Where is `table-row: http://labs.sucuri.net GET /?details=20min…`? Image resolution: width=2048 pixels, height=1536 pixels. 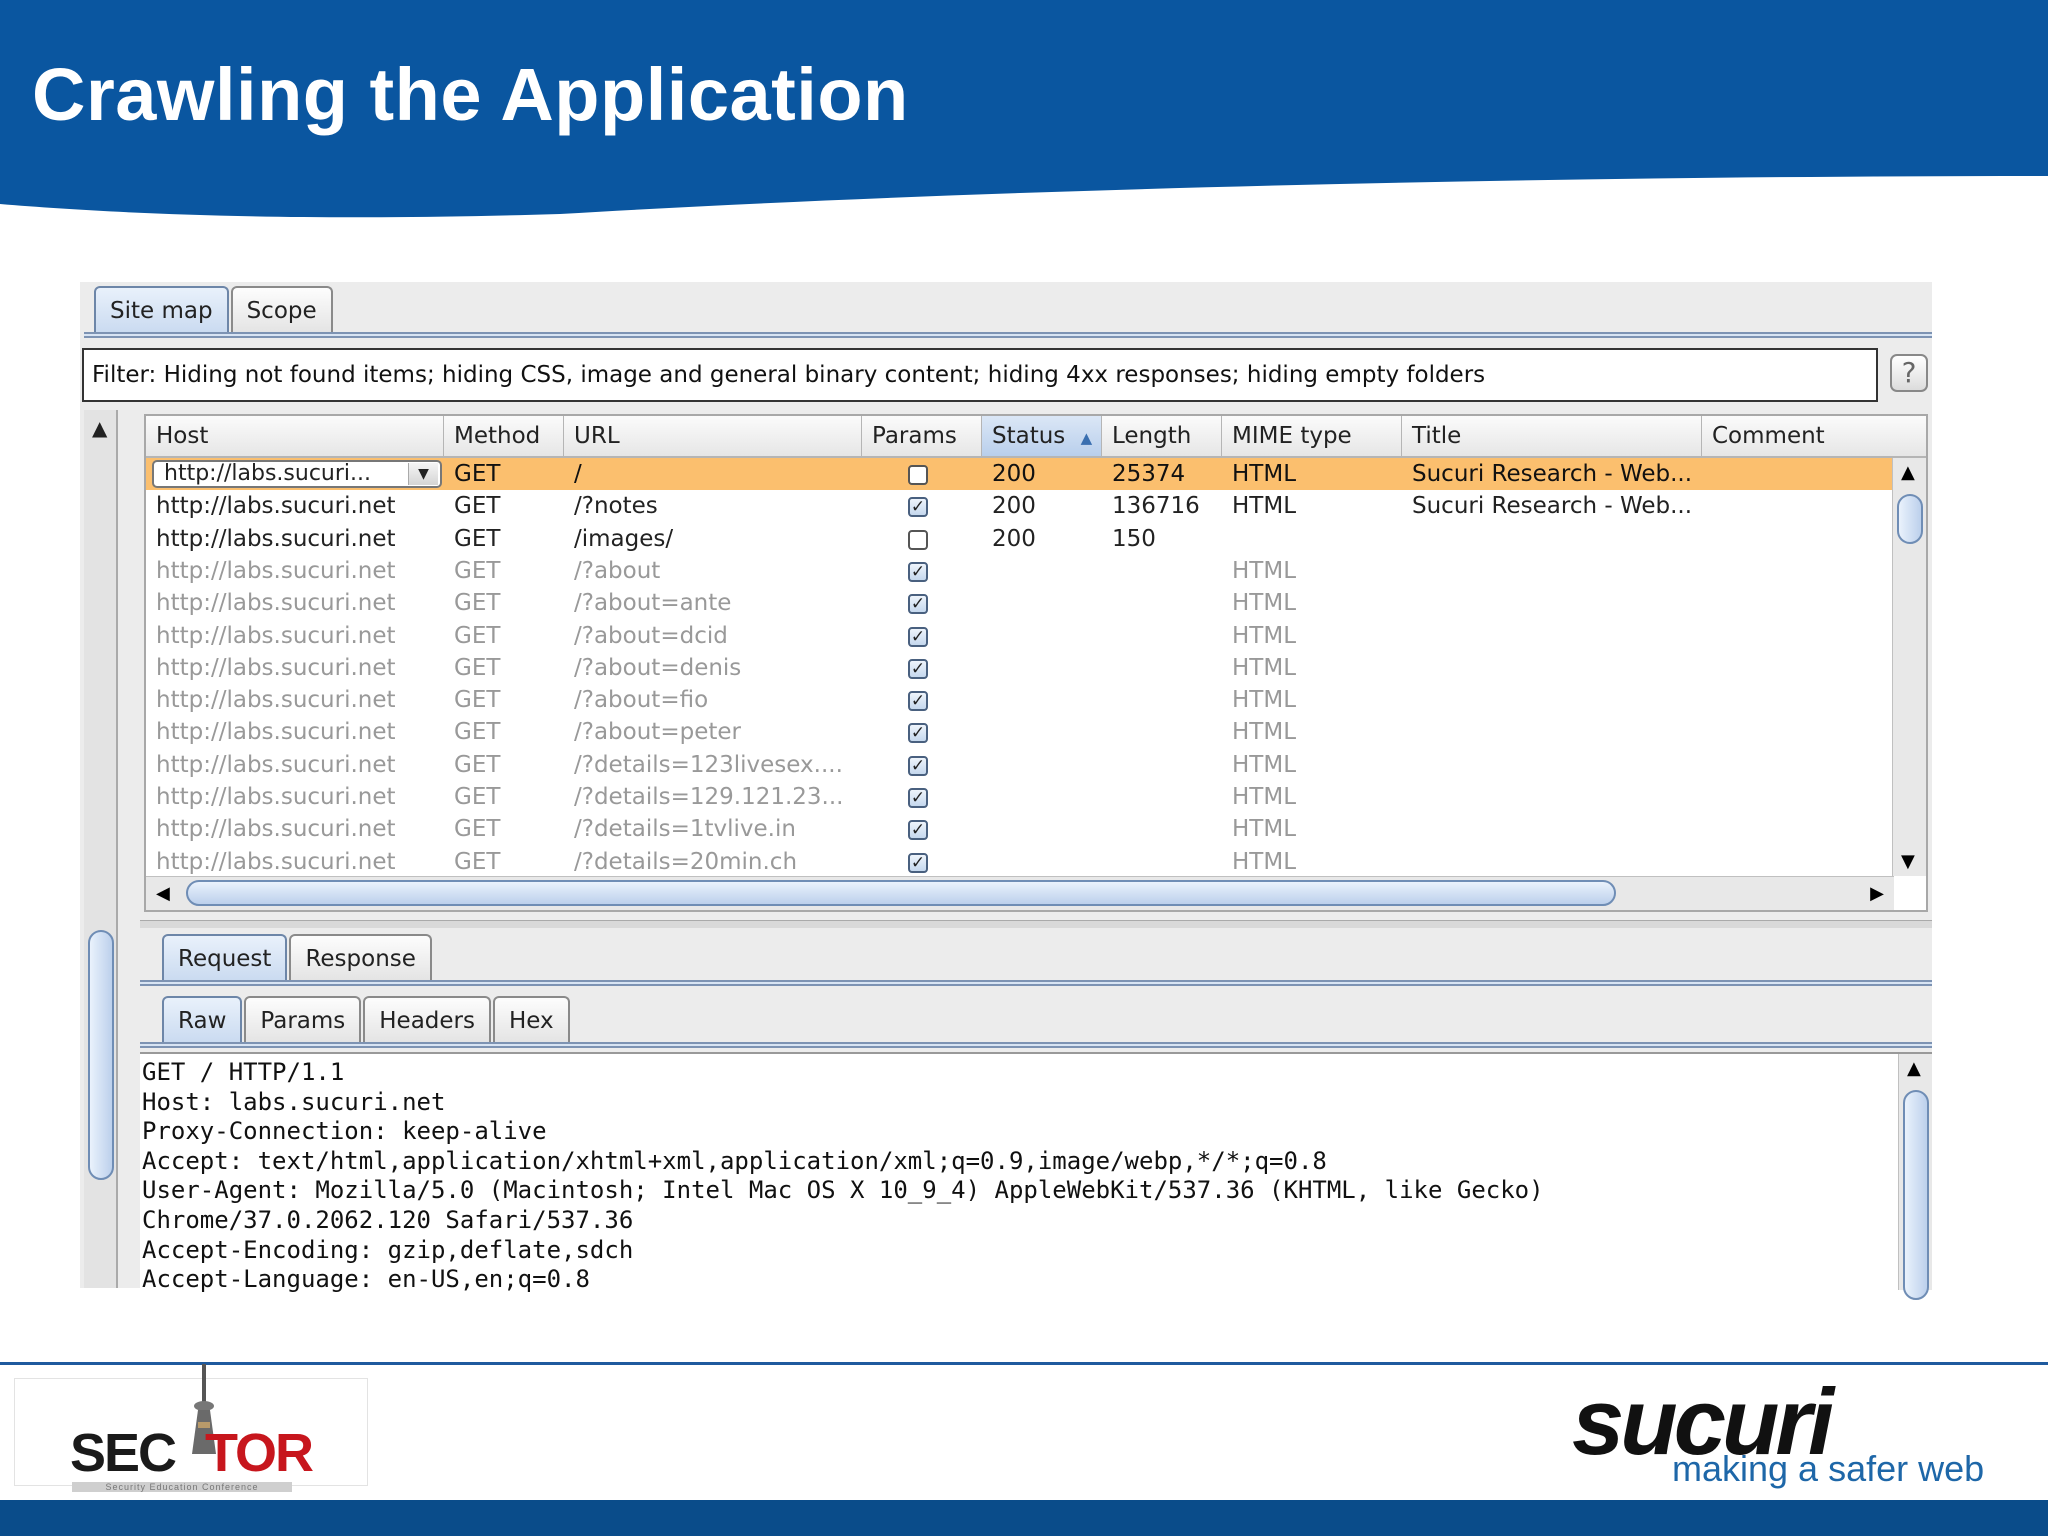 table-row: http://labs.sucuri.net GET /?details=20min… is located at coordinates (1020, 862).